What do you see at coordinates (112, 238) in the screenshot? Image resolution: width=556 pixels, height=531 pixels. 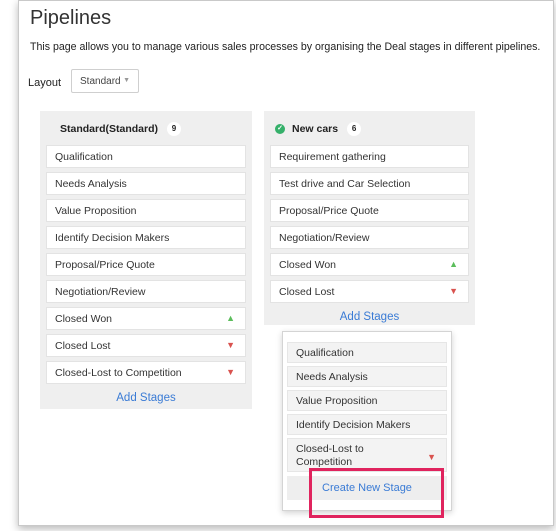 I see `stage-label: Identify Decision Makers` at bounding box center [112, 238].